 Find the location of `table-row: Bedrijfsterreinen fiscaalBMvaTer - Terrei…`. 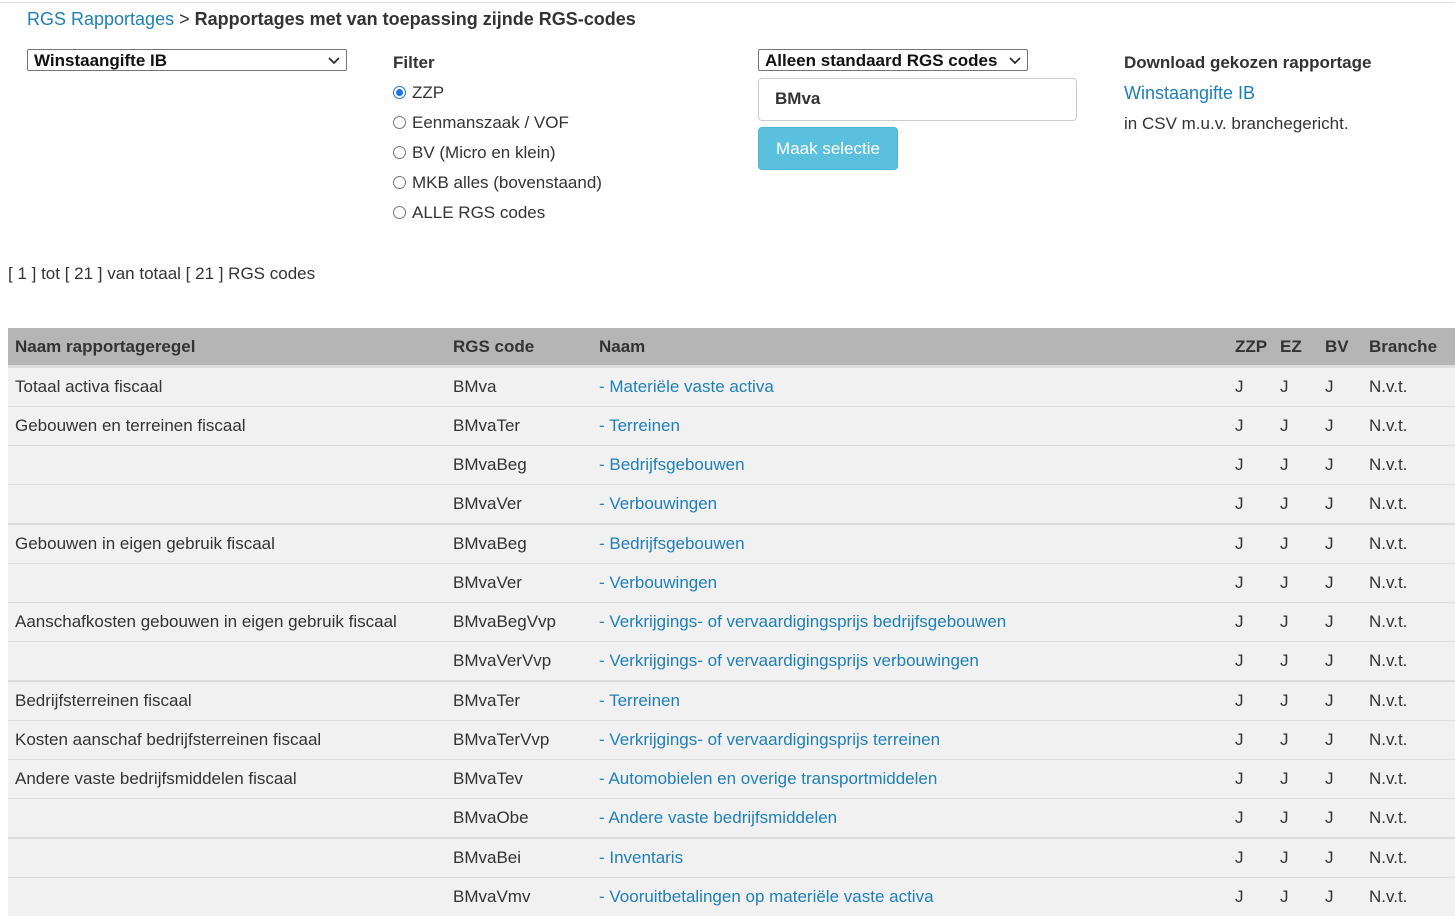

table-row: Bedrijfsterreinen fiscaalBMvaTer - Terrei… is located at coordinates (731, 701).